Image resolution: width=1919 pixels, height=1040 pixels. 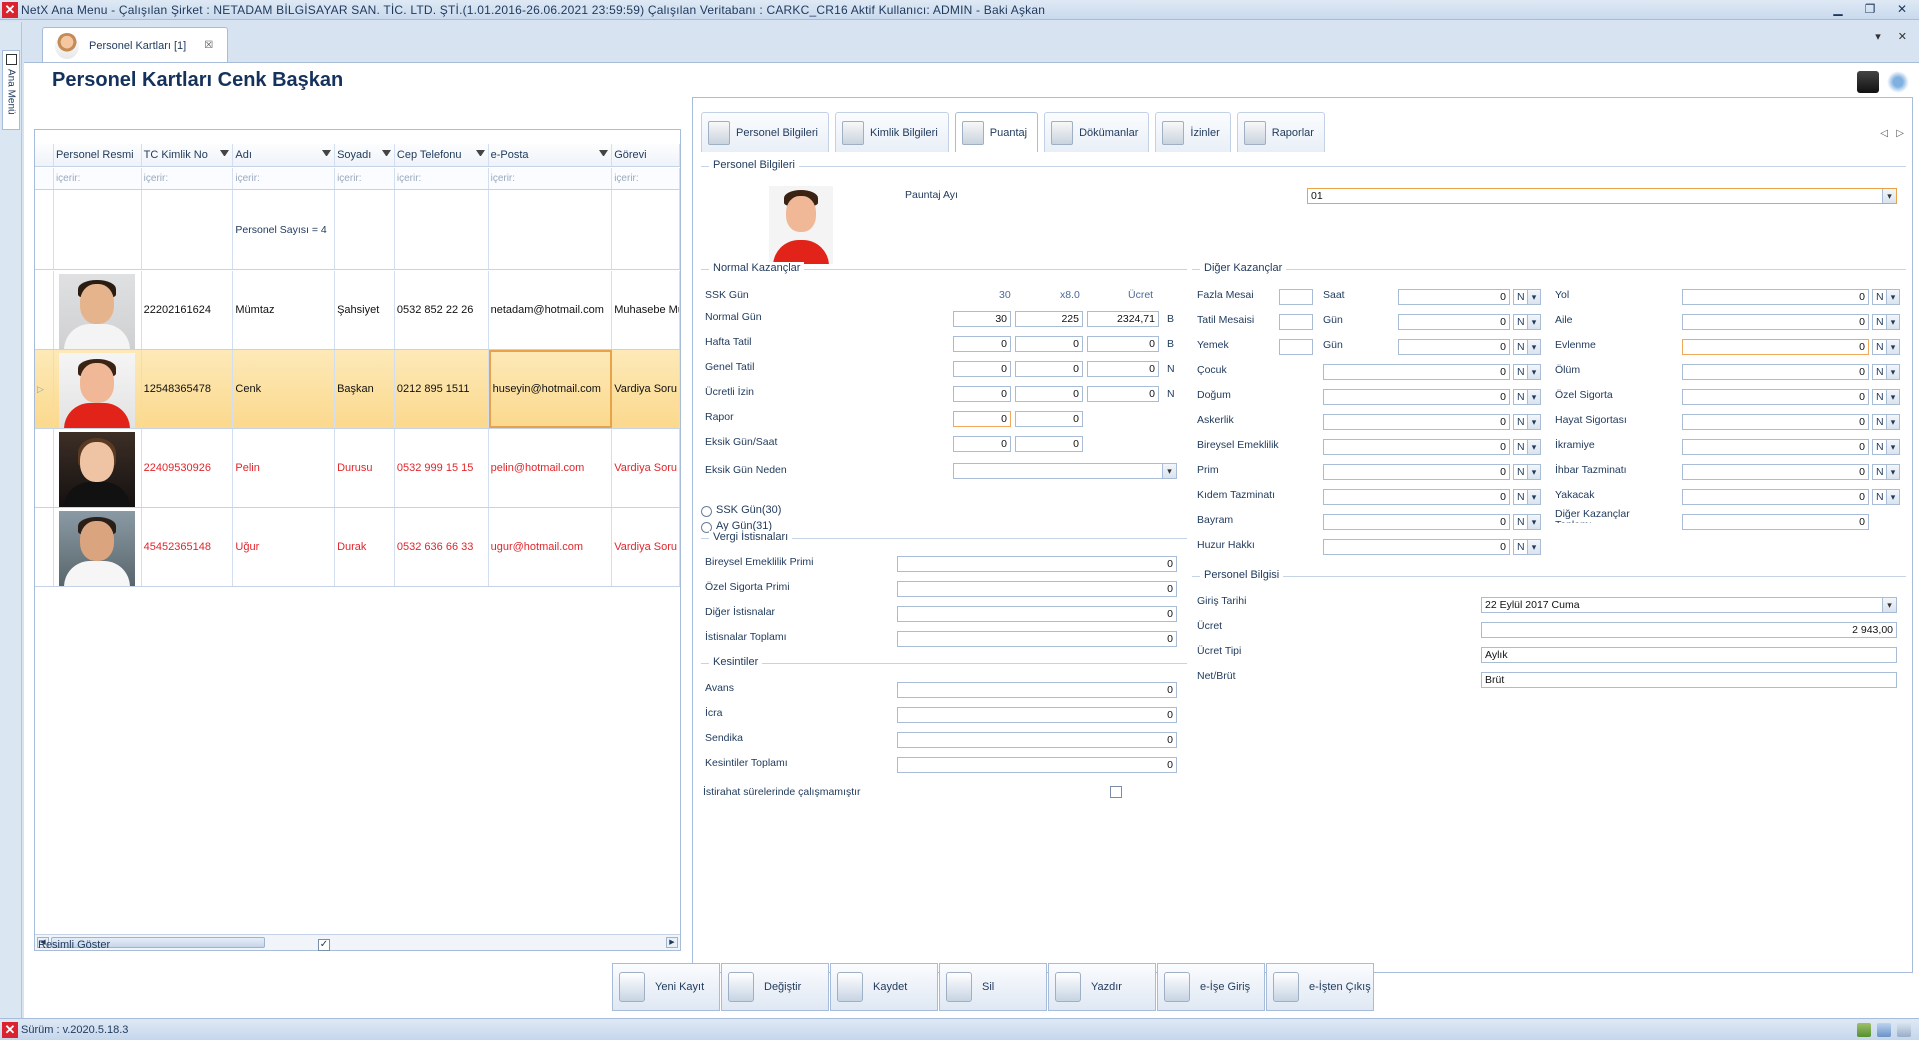 What do you see at coordinates (982, 444) in the screenshot?
I see `eksik-gun-input: 0` at bounding box center [982, 444].